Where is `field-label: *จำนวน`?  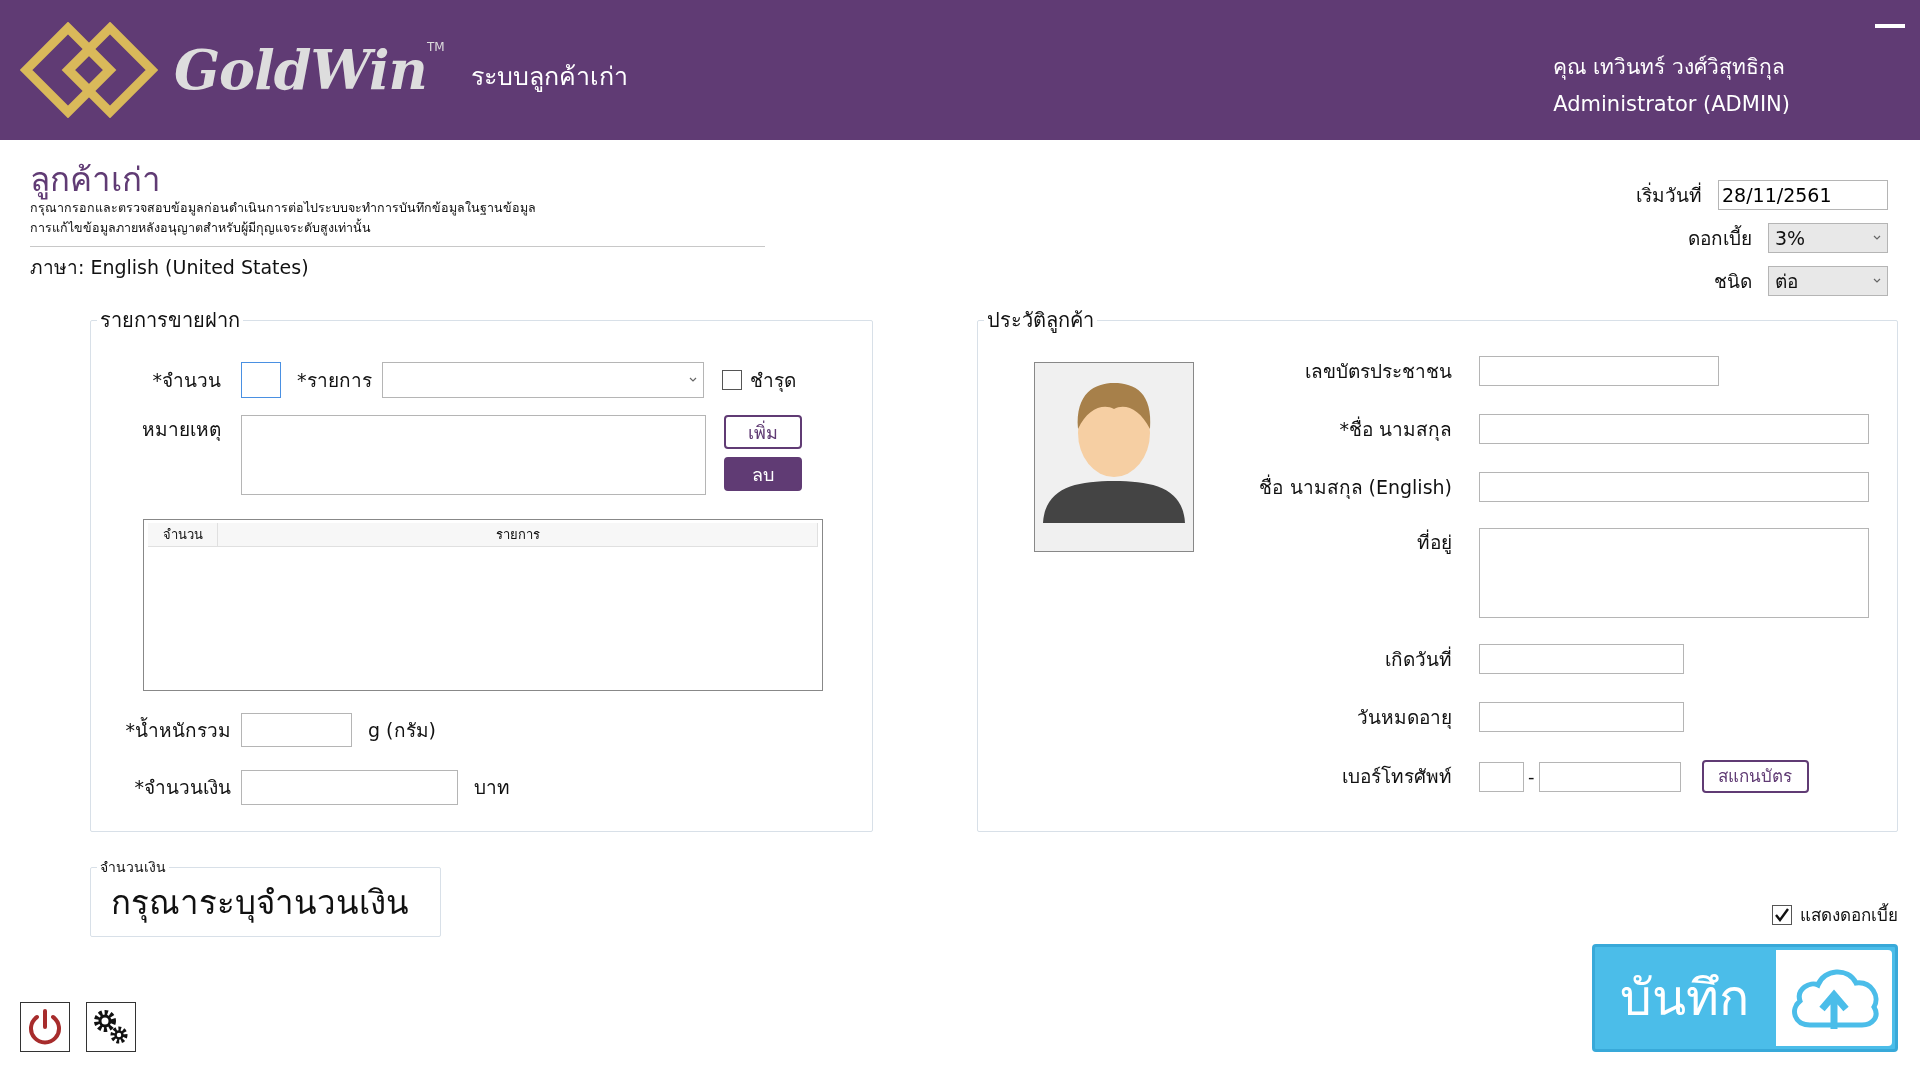 field-label: *จำนวน is located at coordinates (186, 380).